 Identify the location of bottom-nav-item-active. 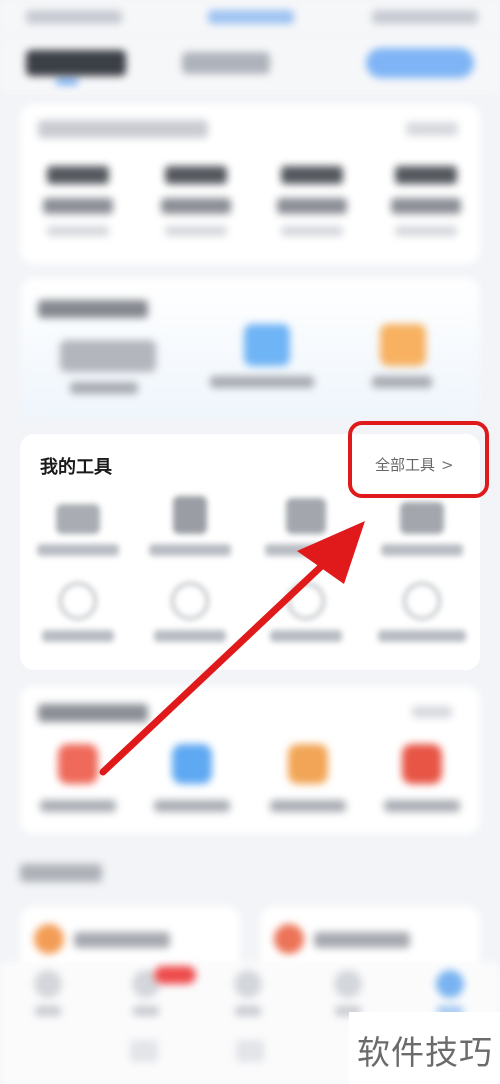
(450, 993).